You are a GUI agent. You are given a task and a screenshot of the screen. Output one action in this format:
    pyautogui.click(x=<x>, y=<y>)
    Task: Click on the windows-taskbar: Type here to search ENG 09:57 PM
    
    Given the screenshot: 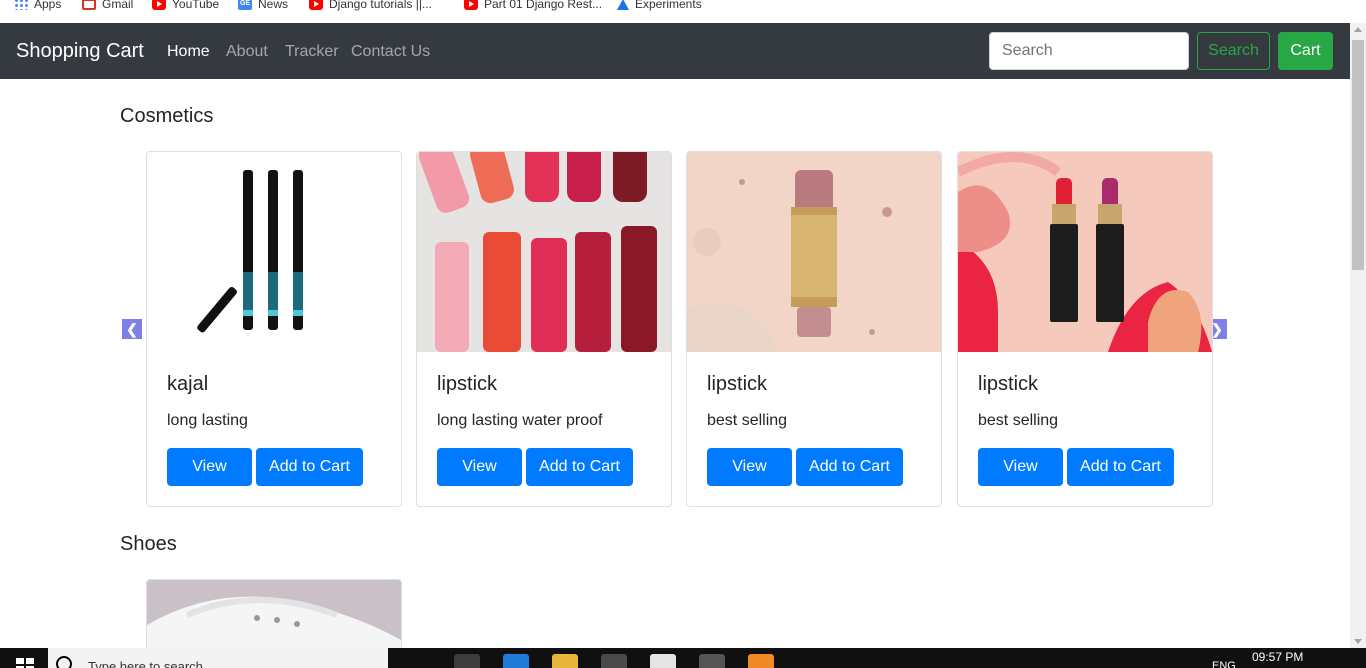 What is the action you would take?
    pyautogui.click(x=683, y=658)
    